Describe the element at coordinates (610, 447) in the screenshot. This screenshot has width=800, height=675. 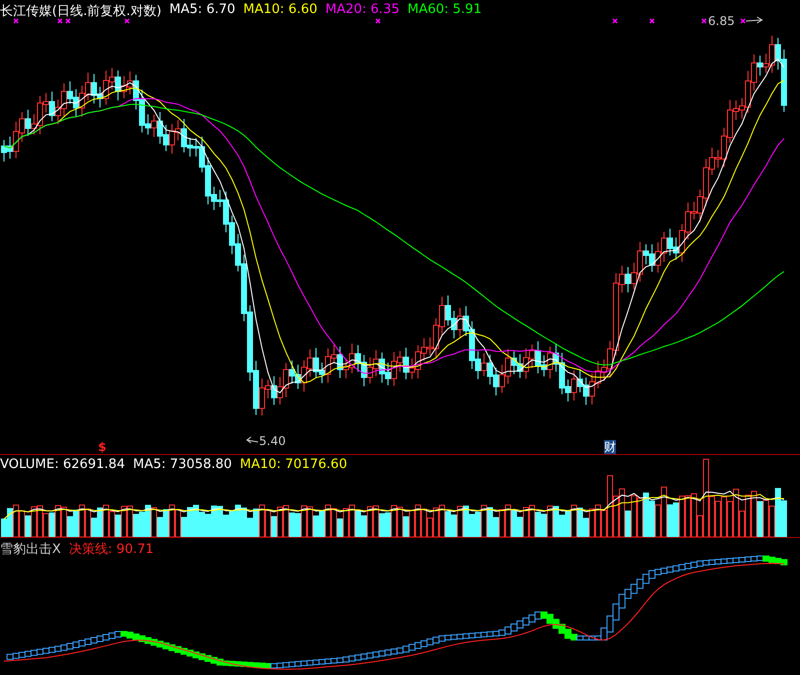
I see `finance-marker: 财` at that location.